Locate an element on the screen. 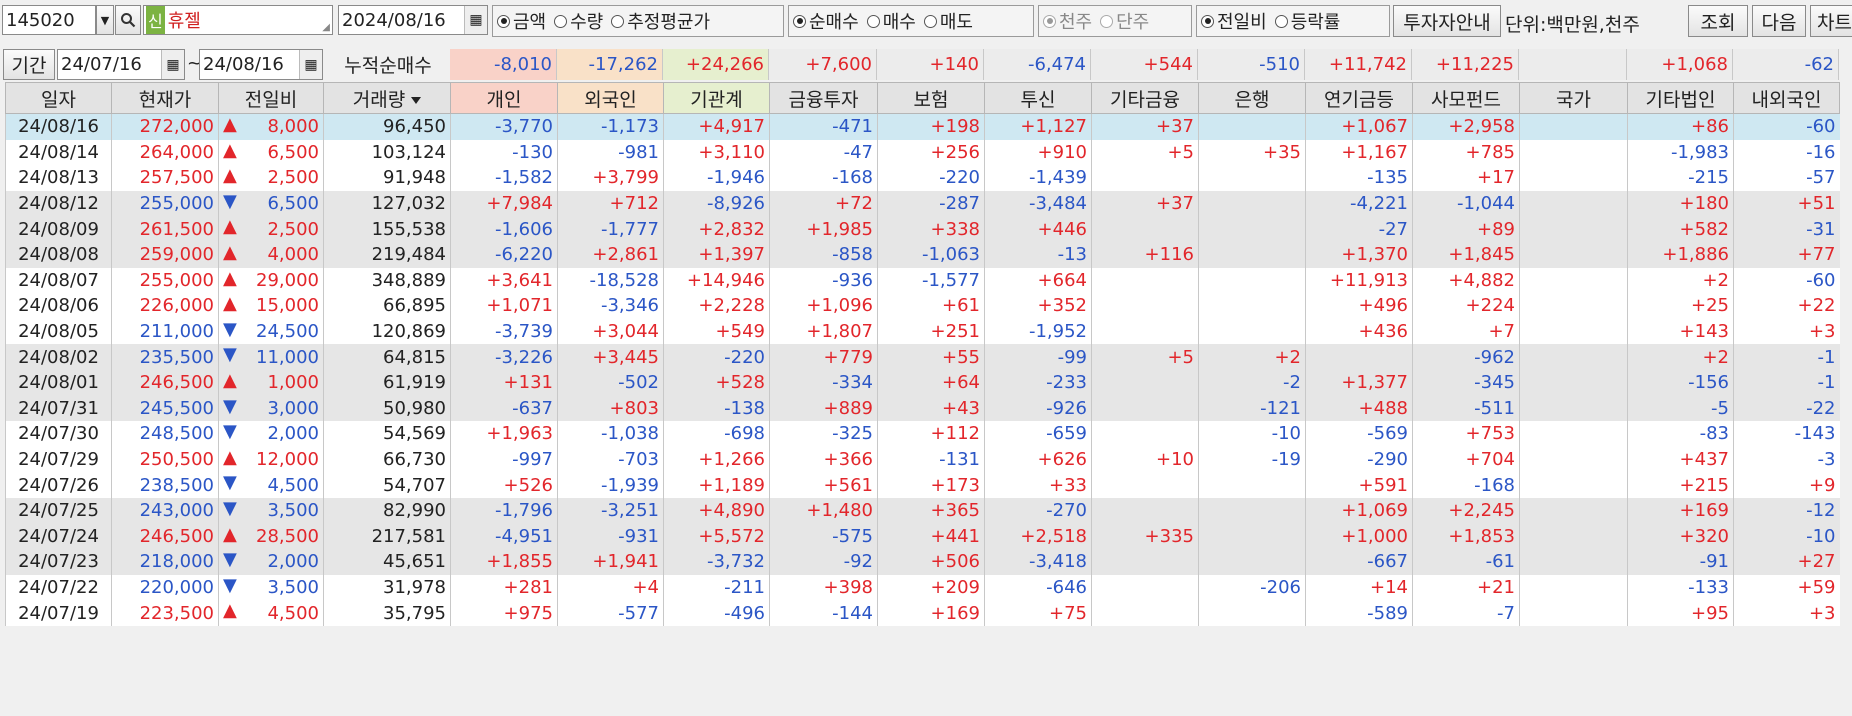 This screenshot has width=1852, height=716. value-cell-other-corp: +180 is located at coordinates (1680, 203).